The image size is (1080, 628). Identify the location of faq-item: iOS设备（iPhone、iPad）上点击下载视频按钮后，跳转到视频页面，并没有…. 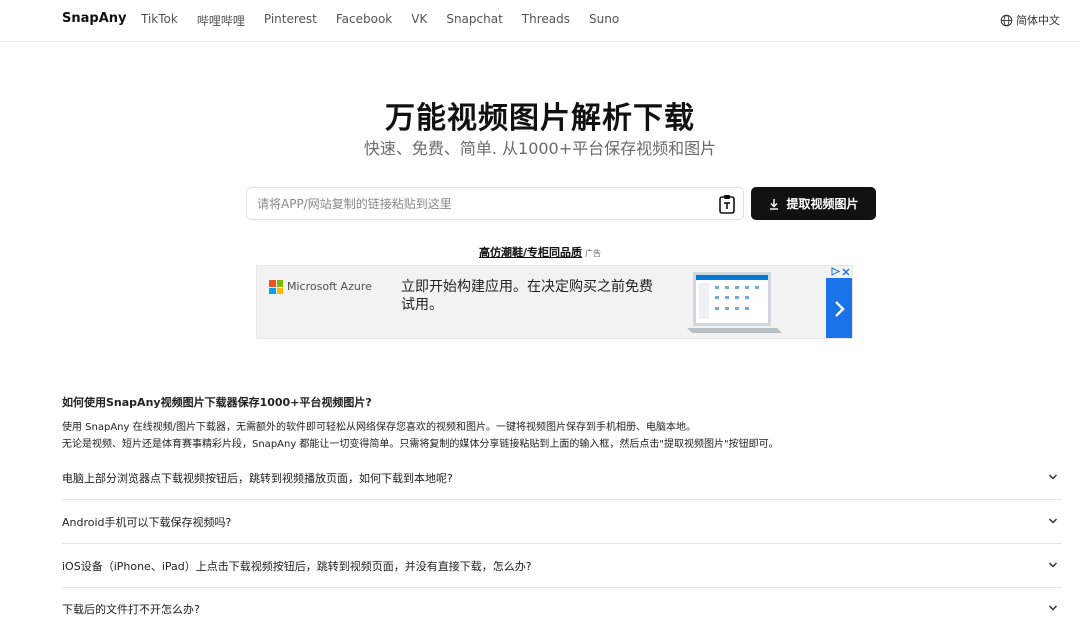
(562, 566).